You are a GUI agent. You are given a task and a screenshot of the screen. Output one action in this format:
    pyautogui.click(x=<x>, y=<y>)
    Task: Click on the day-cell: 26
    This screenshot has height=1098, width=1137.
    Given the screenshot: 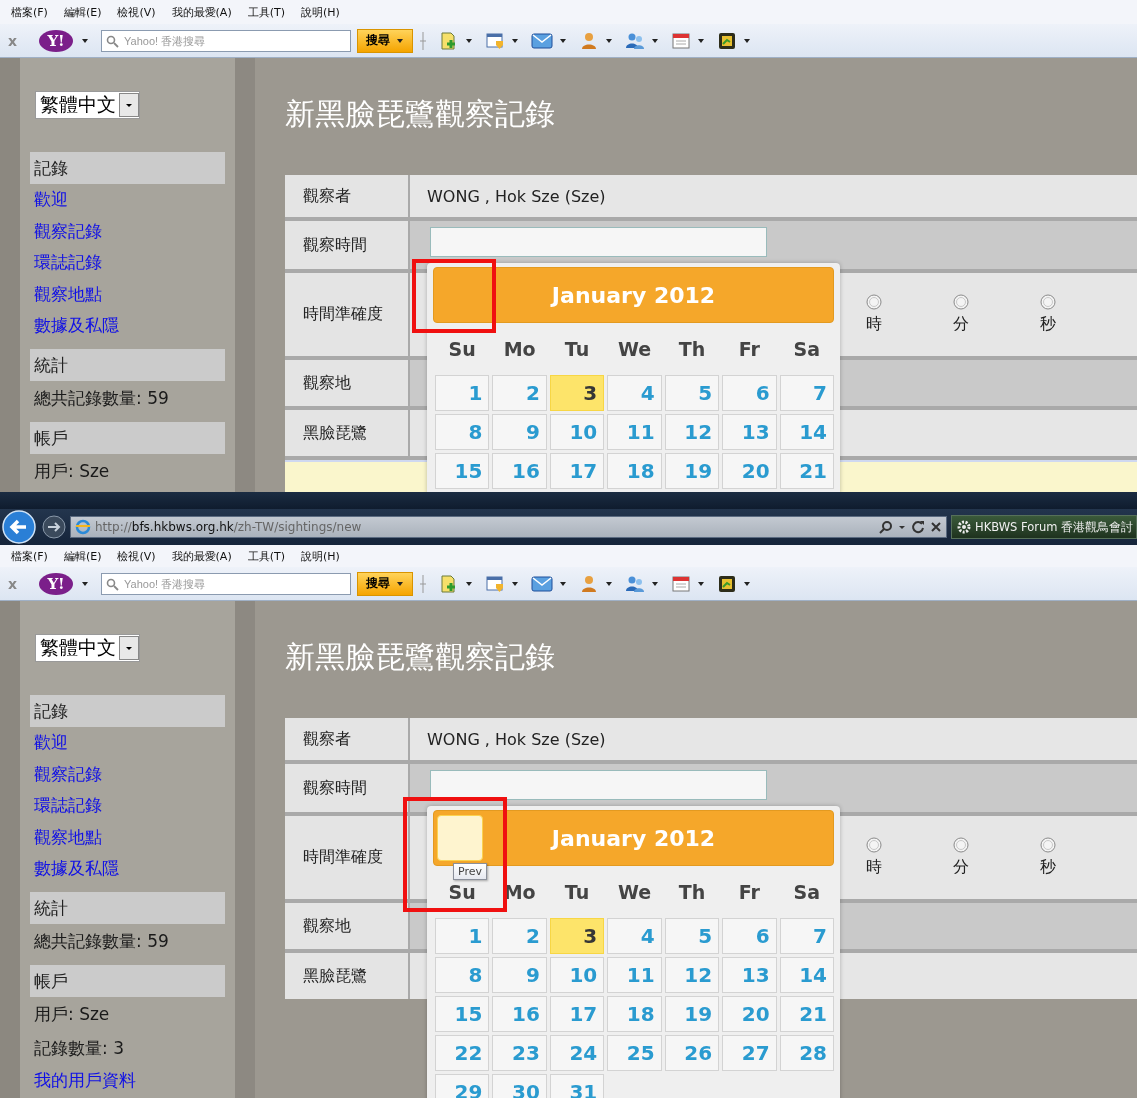 What is the action you would take?
    pyautogui.click(x=692, y=1053)
    